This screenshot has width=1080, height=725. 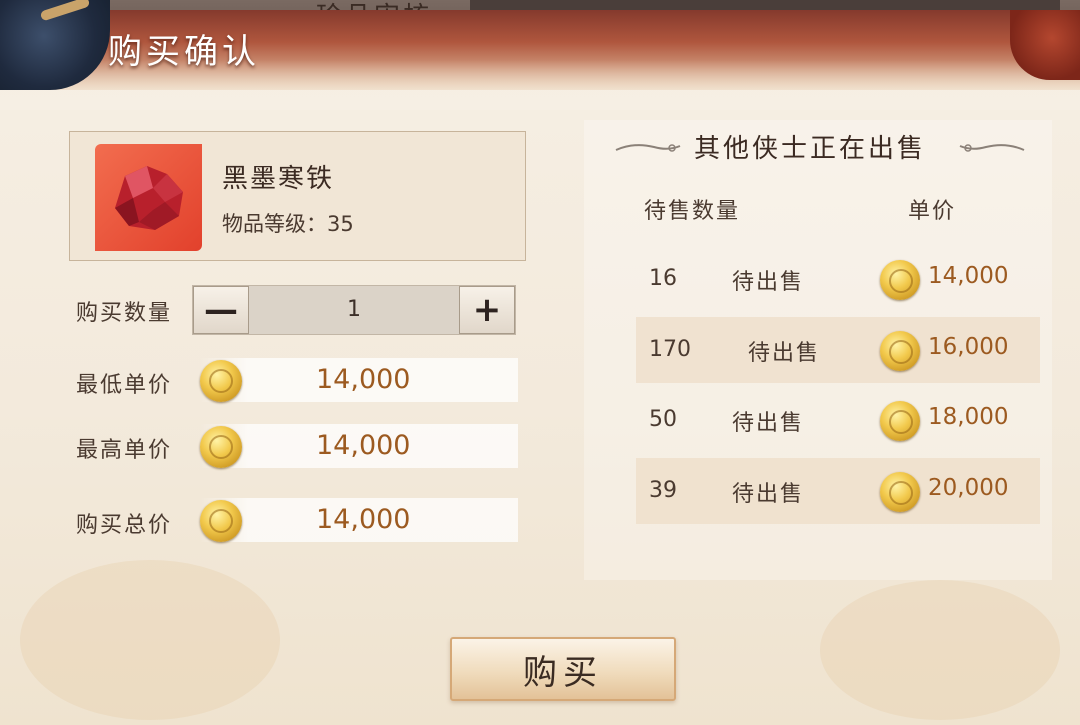 What do you see at coordinates (663, 490) in the screenshot?
I see `seller-quantity: 39` at bounding box center [663, 490].